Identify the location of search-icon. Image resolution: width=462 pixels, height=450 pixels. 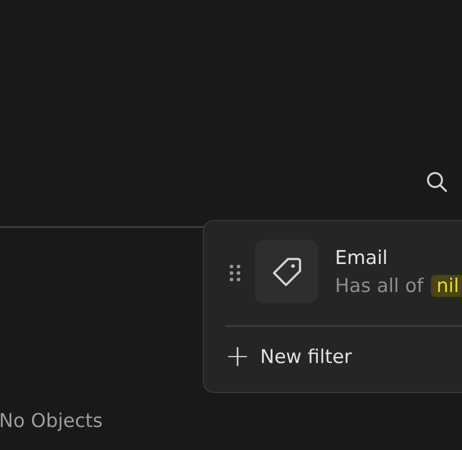
(437, 182).